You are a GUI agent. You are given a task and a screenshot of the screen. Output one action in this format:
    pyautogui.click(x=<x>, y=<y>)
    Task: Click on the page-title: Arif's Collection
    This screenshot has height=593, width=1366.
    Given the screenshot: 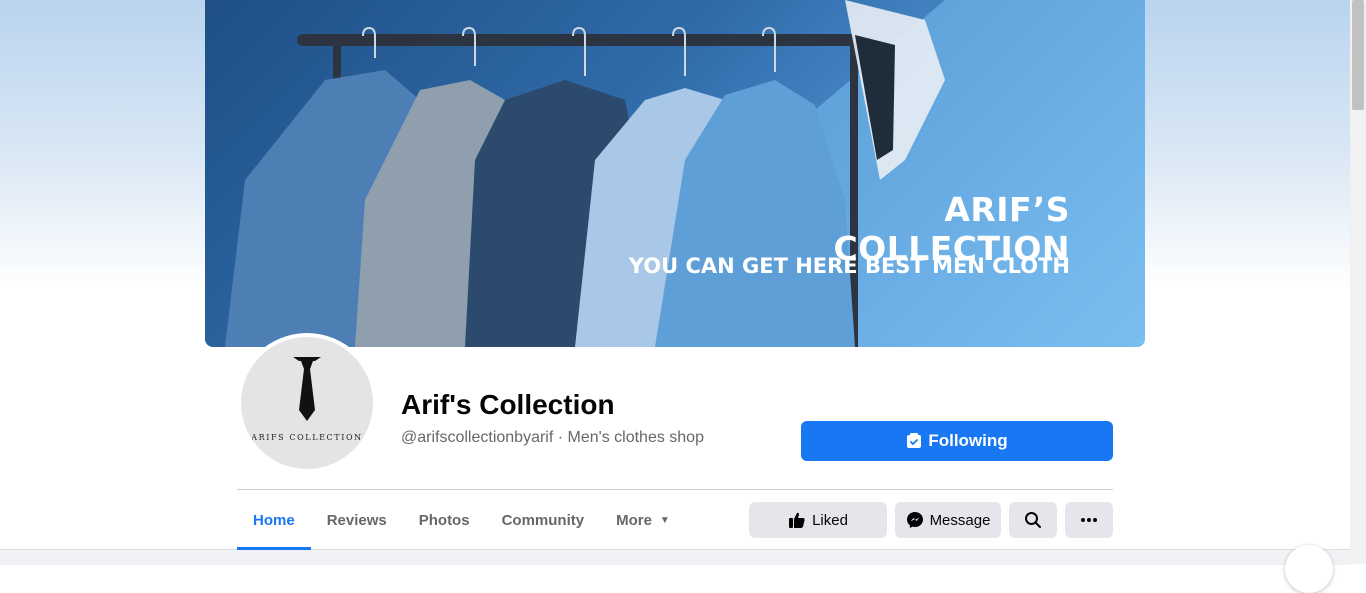 What is the action you would take?
    pyautogui.click(x=508, y=405)
    